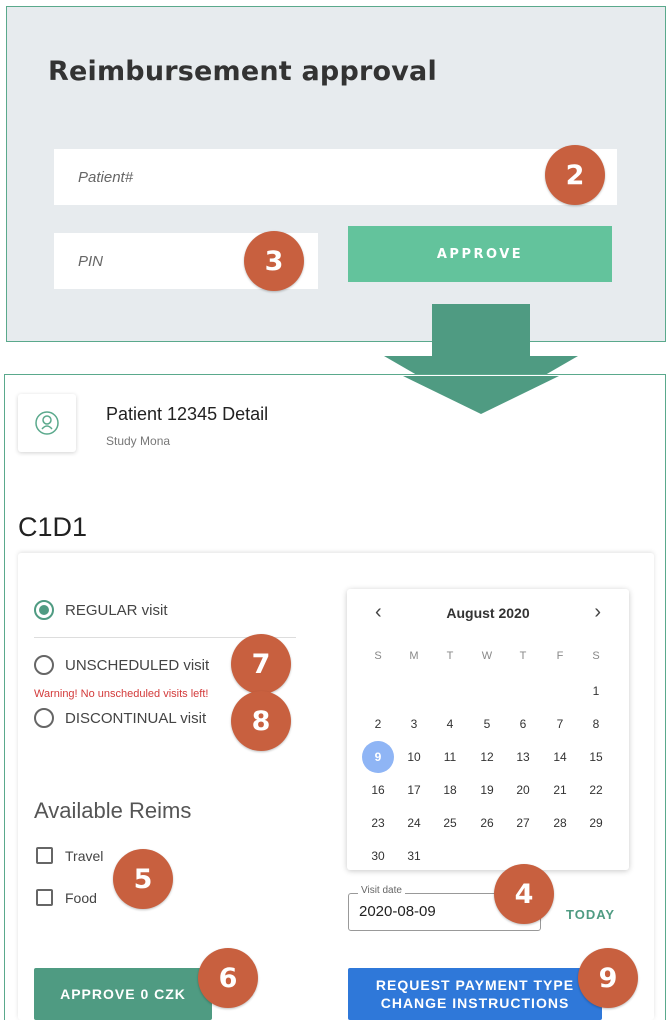  Describe the element at coordinates (113, 810) in the screenshot. I see `reims-title: Available Reims` at that location.